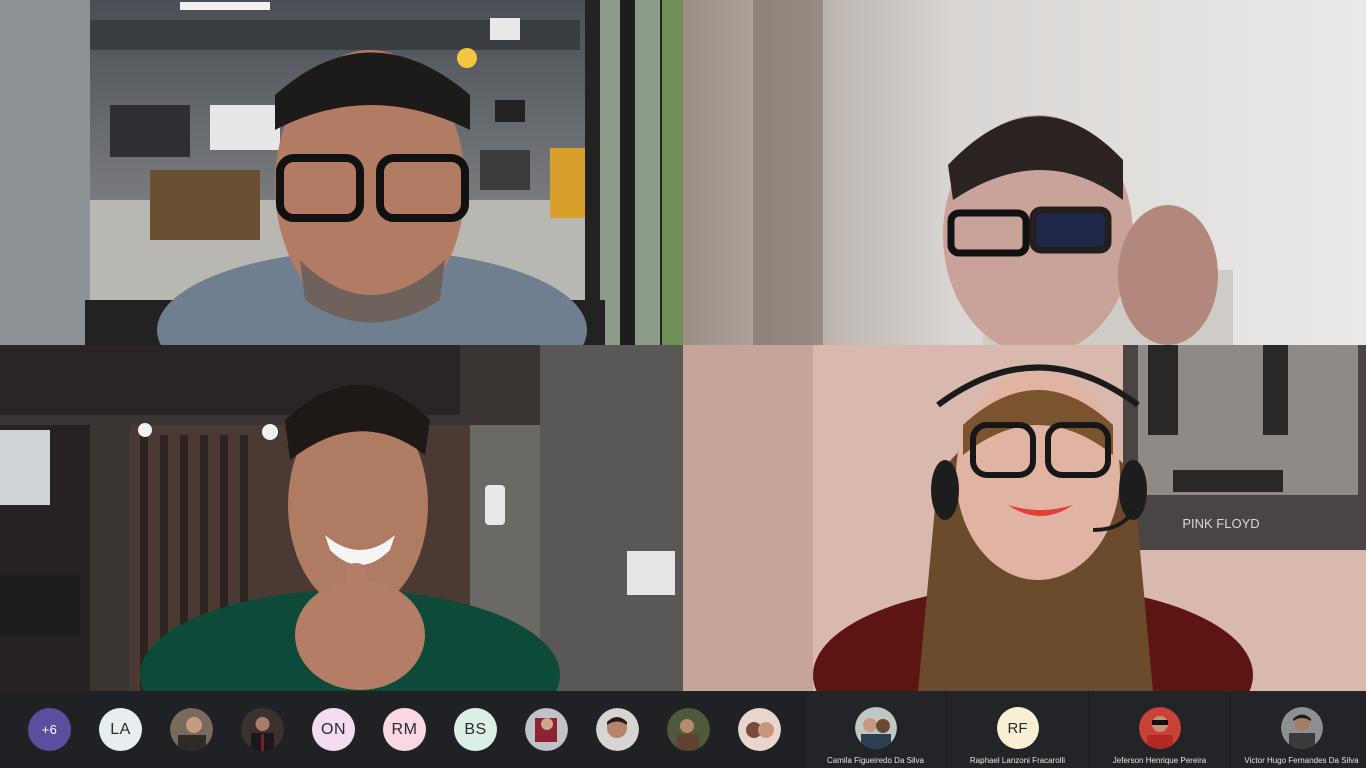 This screenshot has height=768, width=1366. I want to click on participant-named-tile: Victor Hugo Fernandes Da Silva, so click(1298, 729).